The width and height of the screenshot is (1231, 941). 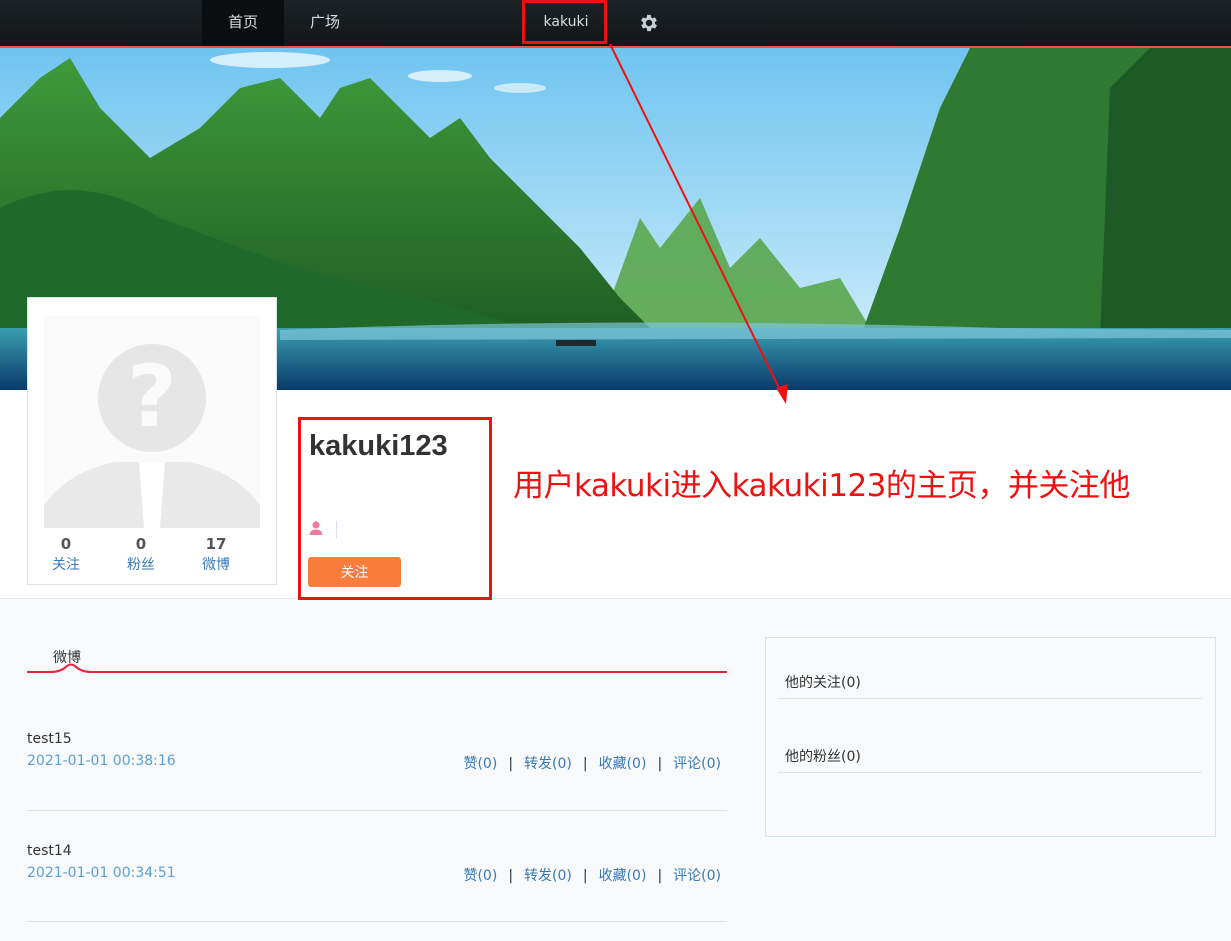 What do you see at coordinates (377, 668) in the screenshot?
I see `tab-underline` at bounding box center [377, 668].